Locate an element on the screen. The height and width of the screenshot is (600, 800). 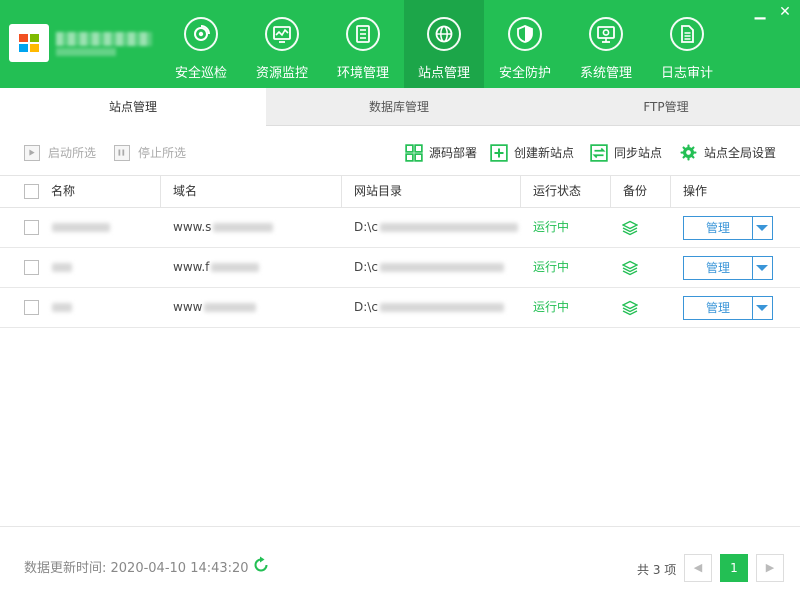
site-domain: www.s is located at coordinates (223, 227).